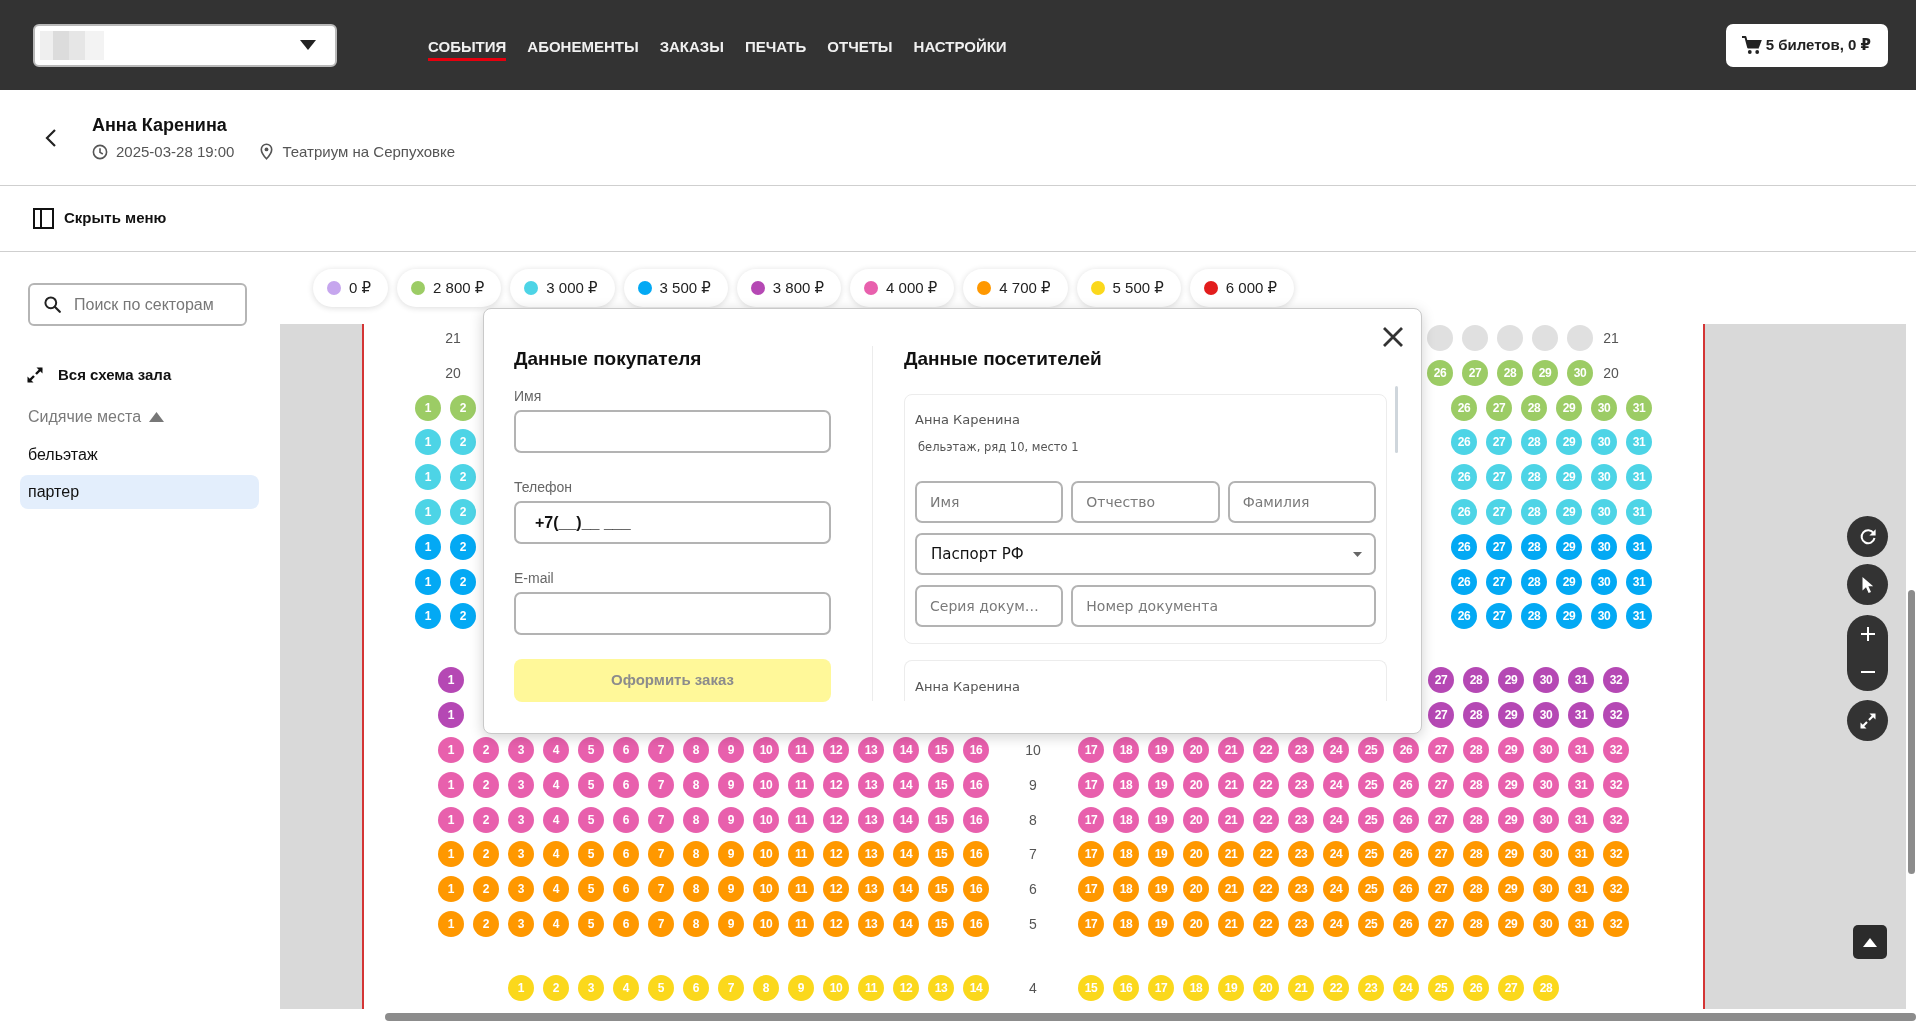 The image size is (1916, 1024). Describe the element at coordinates (1128, 288) in the screenshot. I see `price-filter: 5 500 ₽` at that location.